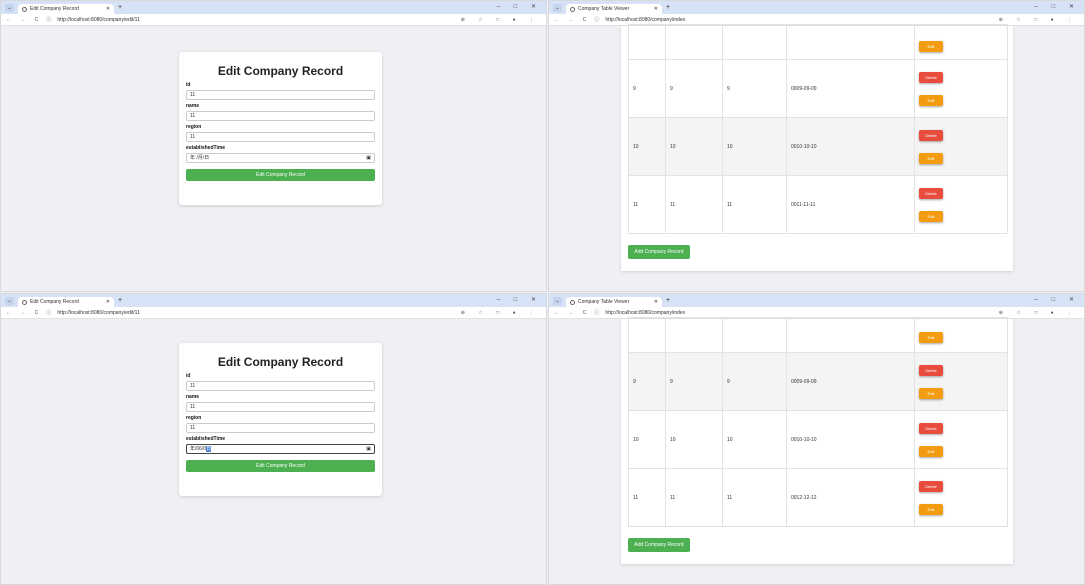 This screenshot has height=585, width=1085. What do you see at coordinates (754, 88) in the screenshot?
I see `cell-region: 9` at bounding box center [754, 88].